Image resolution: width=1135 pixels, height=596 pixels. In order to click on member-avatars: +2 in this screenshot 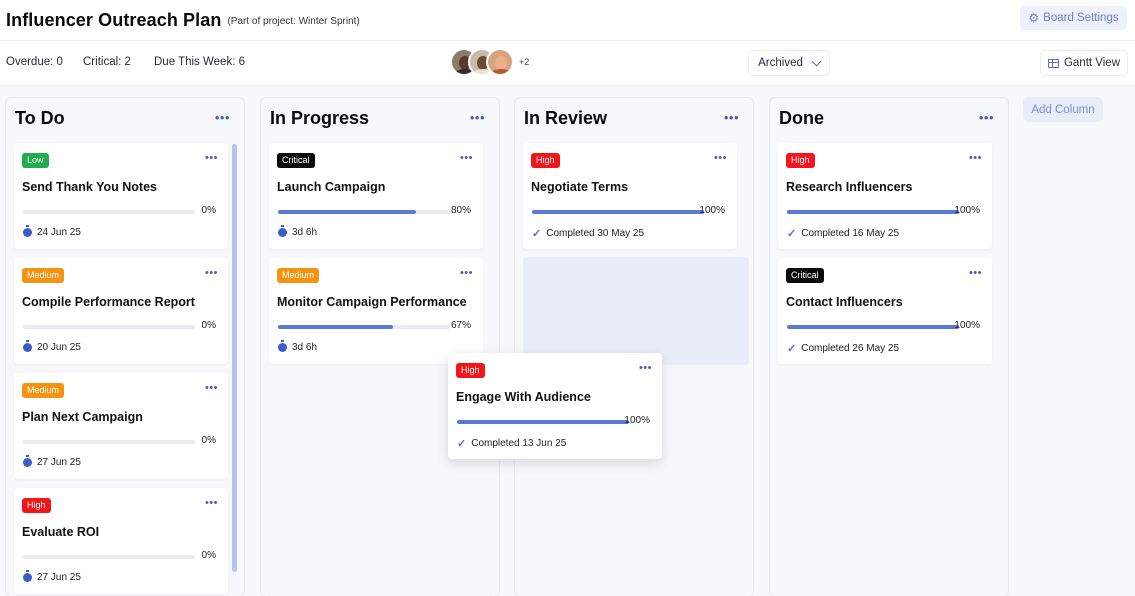, I will do `click(489, 62)`.